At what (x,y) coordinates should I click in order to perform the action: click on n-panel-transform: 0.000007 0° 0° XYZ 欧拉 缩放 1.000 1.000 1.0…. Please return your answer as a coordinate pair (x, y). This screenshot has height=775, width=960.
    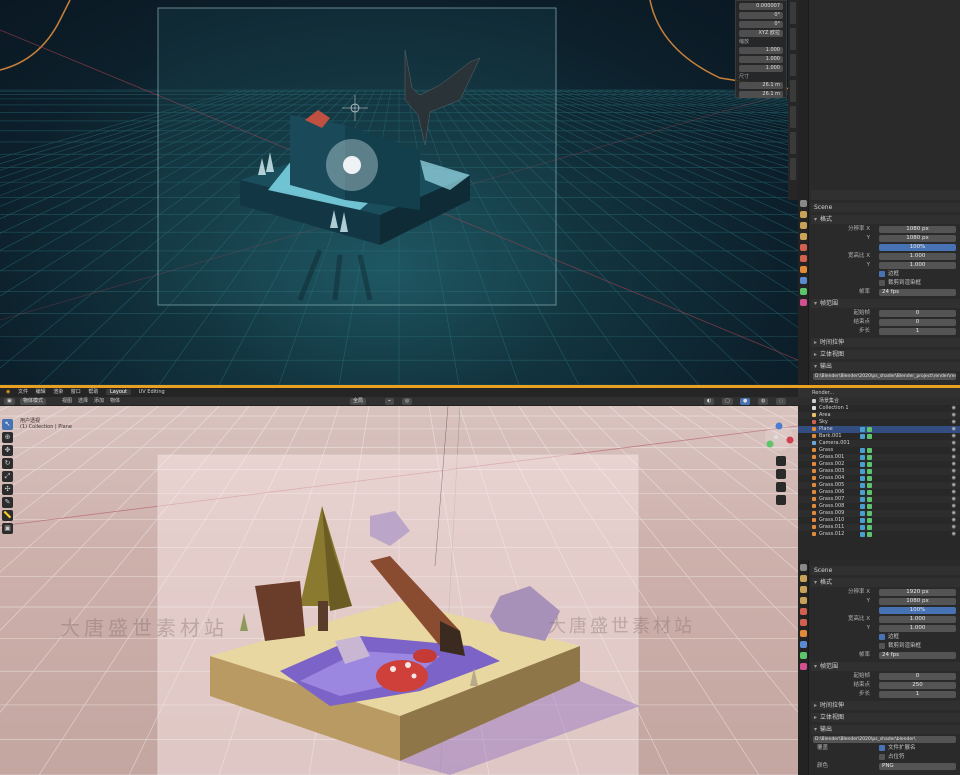
    Looking at the image, I should click on (761, 49).